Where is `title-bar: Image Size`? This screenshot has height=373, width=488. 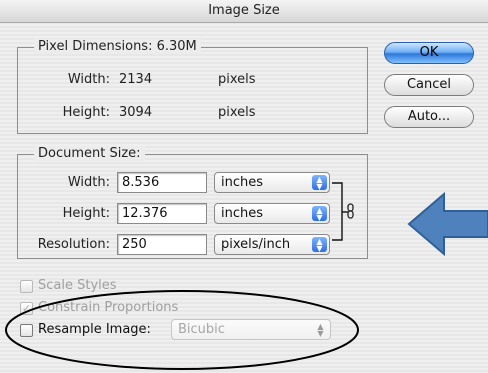 title-bar: Image Size is located at coordinates (244, 11).